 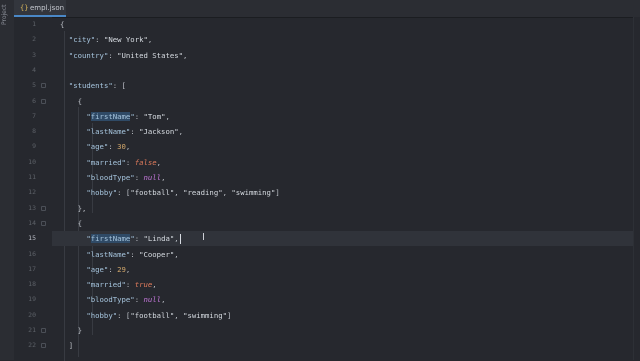 I want to click on code-line-2: "city": "New York",, so click(x=346, y=39).